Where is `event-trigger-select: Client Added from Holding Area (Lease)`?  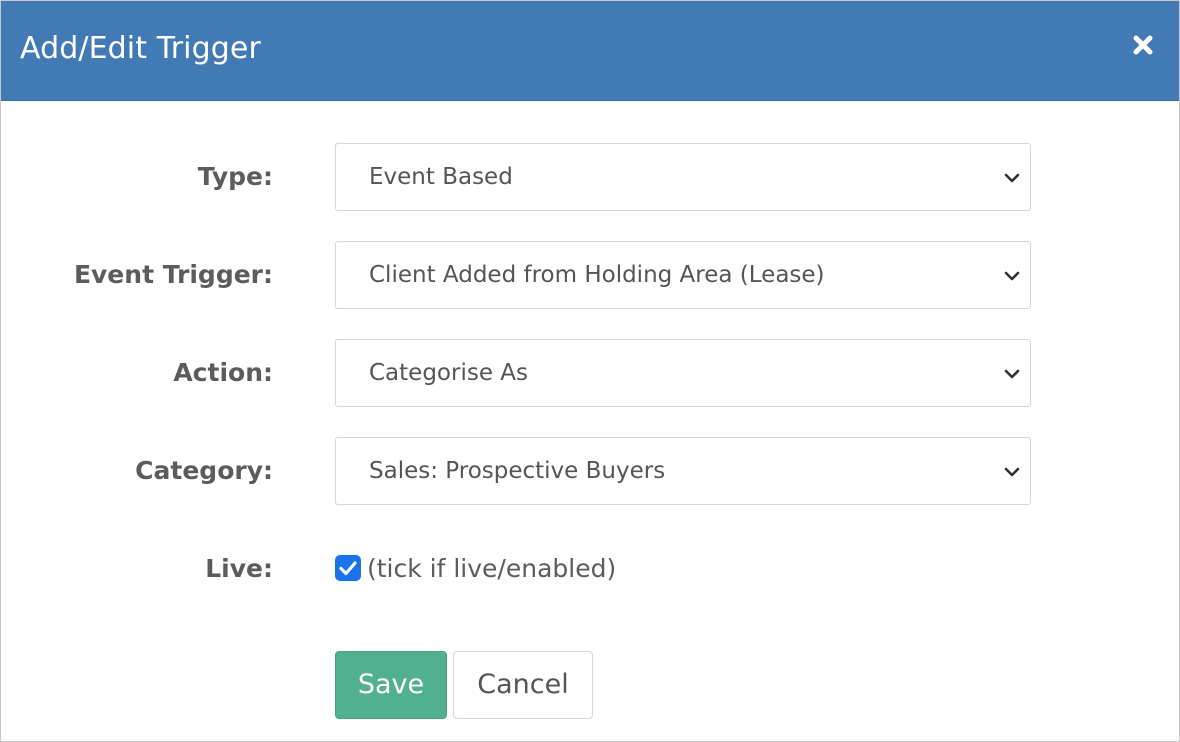
event-trigger-select: Client Added from Holding Area (Lease) is located at coordinates (683, 275).